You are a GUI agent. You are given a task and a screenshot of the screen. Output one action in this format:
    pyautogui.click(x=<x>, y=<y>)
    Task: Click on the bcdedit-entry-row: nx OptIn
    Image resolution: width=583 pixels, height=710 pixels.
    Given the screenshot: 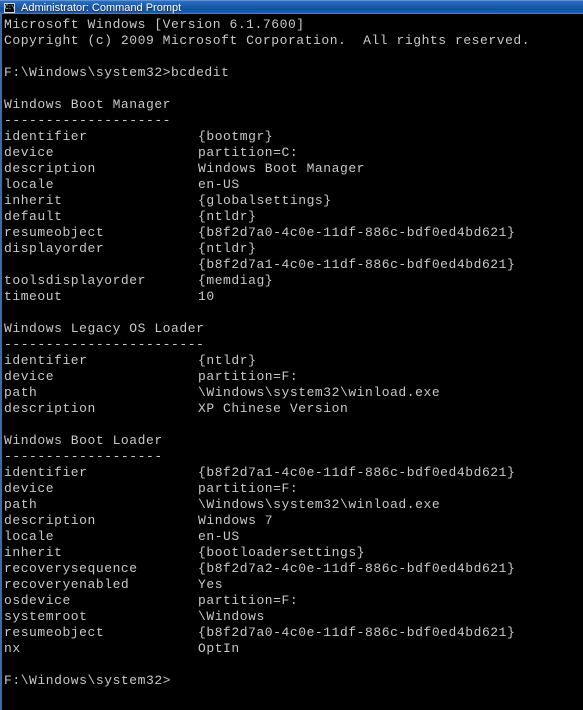 What is the action you would take?
    pyautogui.click(x=291, y=649)
    